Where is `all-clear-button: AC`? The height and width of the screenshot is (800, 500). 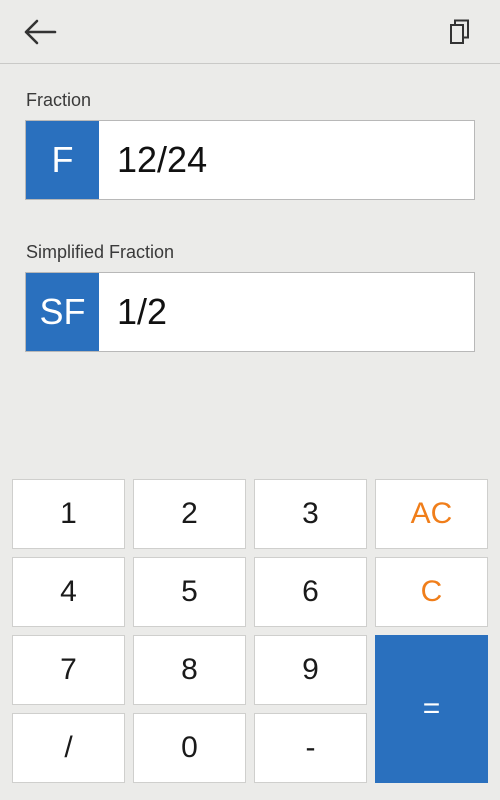 all-clear-button: AC is located at coordinates (431, 514).